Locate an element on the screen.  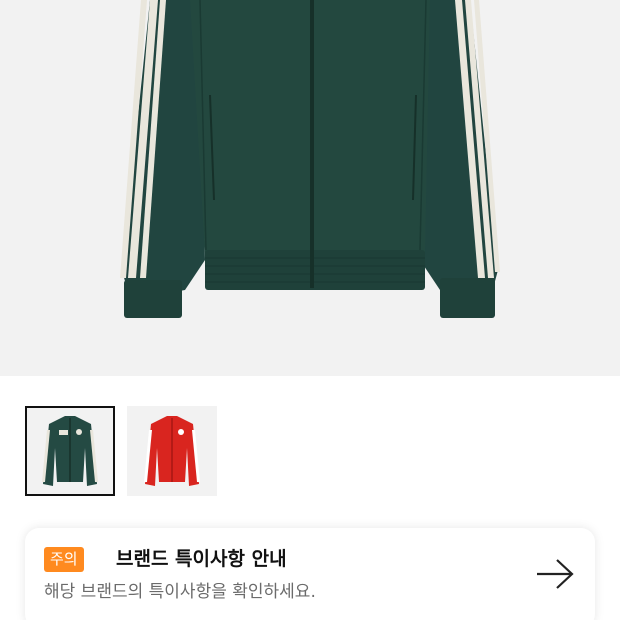
arrow-right-icon is located at coordinates (555, 574).